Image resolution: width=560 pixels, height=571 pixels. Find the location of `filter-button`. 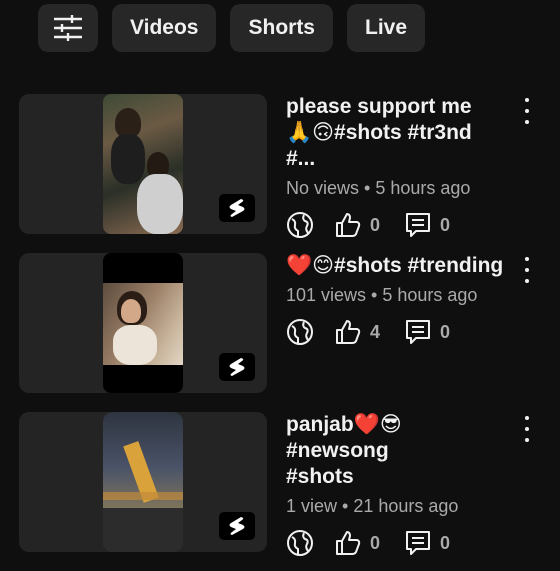

filter-button is located at coordinates (68, 28).